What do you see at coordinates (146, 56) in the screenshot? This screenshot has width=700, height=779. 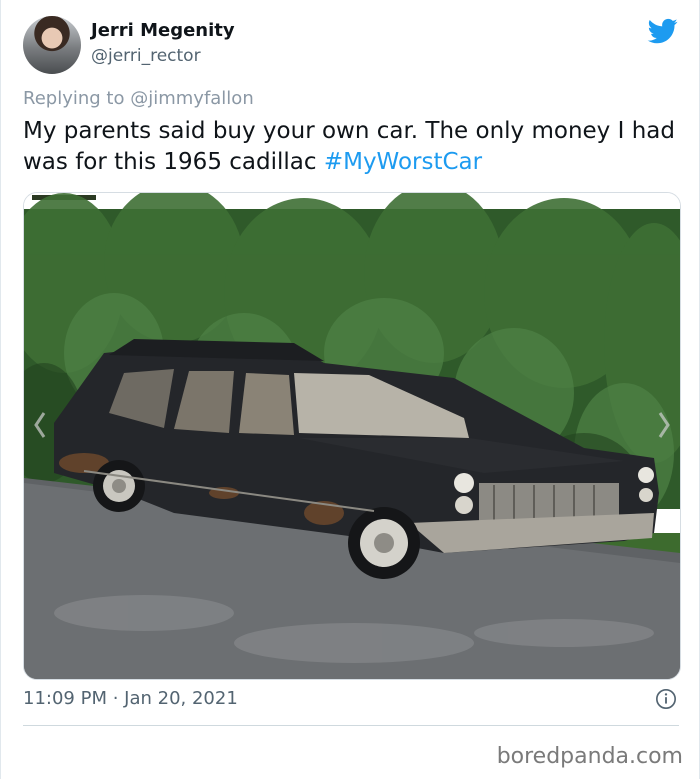 I see `author-handle: @jerri_rector` at bounding box center [146, 56].